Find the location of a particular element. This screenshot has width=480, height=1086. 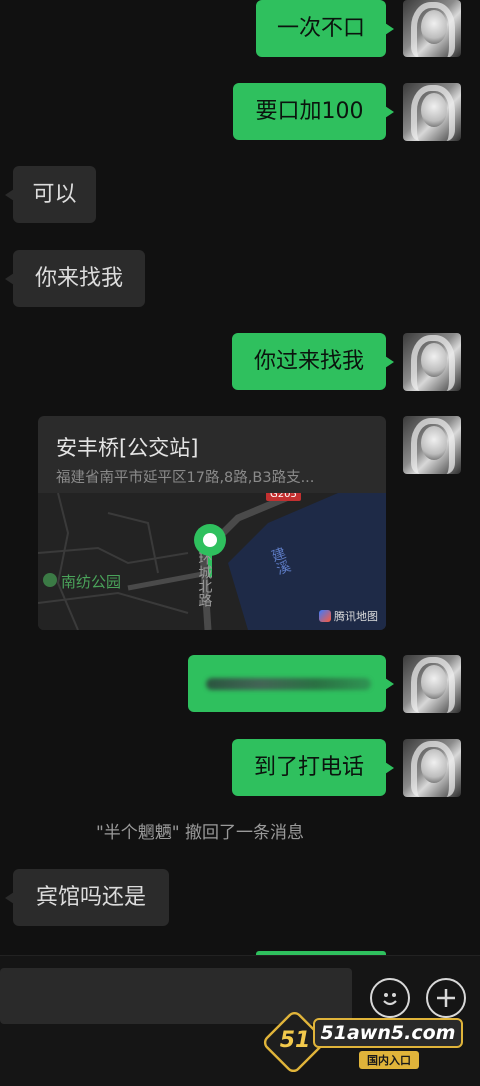

incoming-message: 可以 is located at coordinates (50, 194).